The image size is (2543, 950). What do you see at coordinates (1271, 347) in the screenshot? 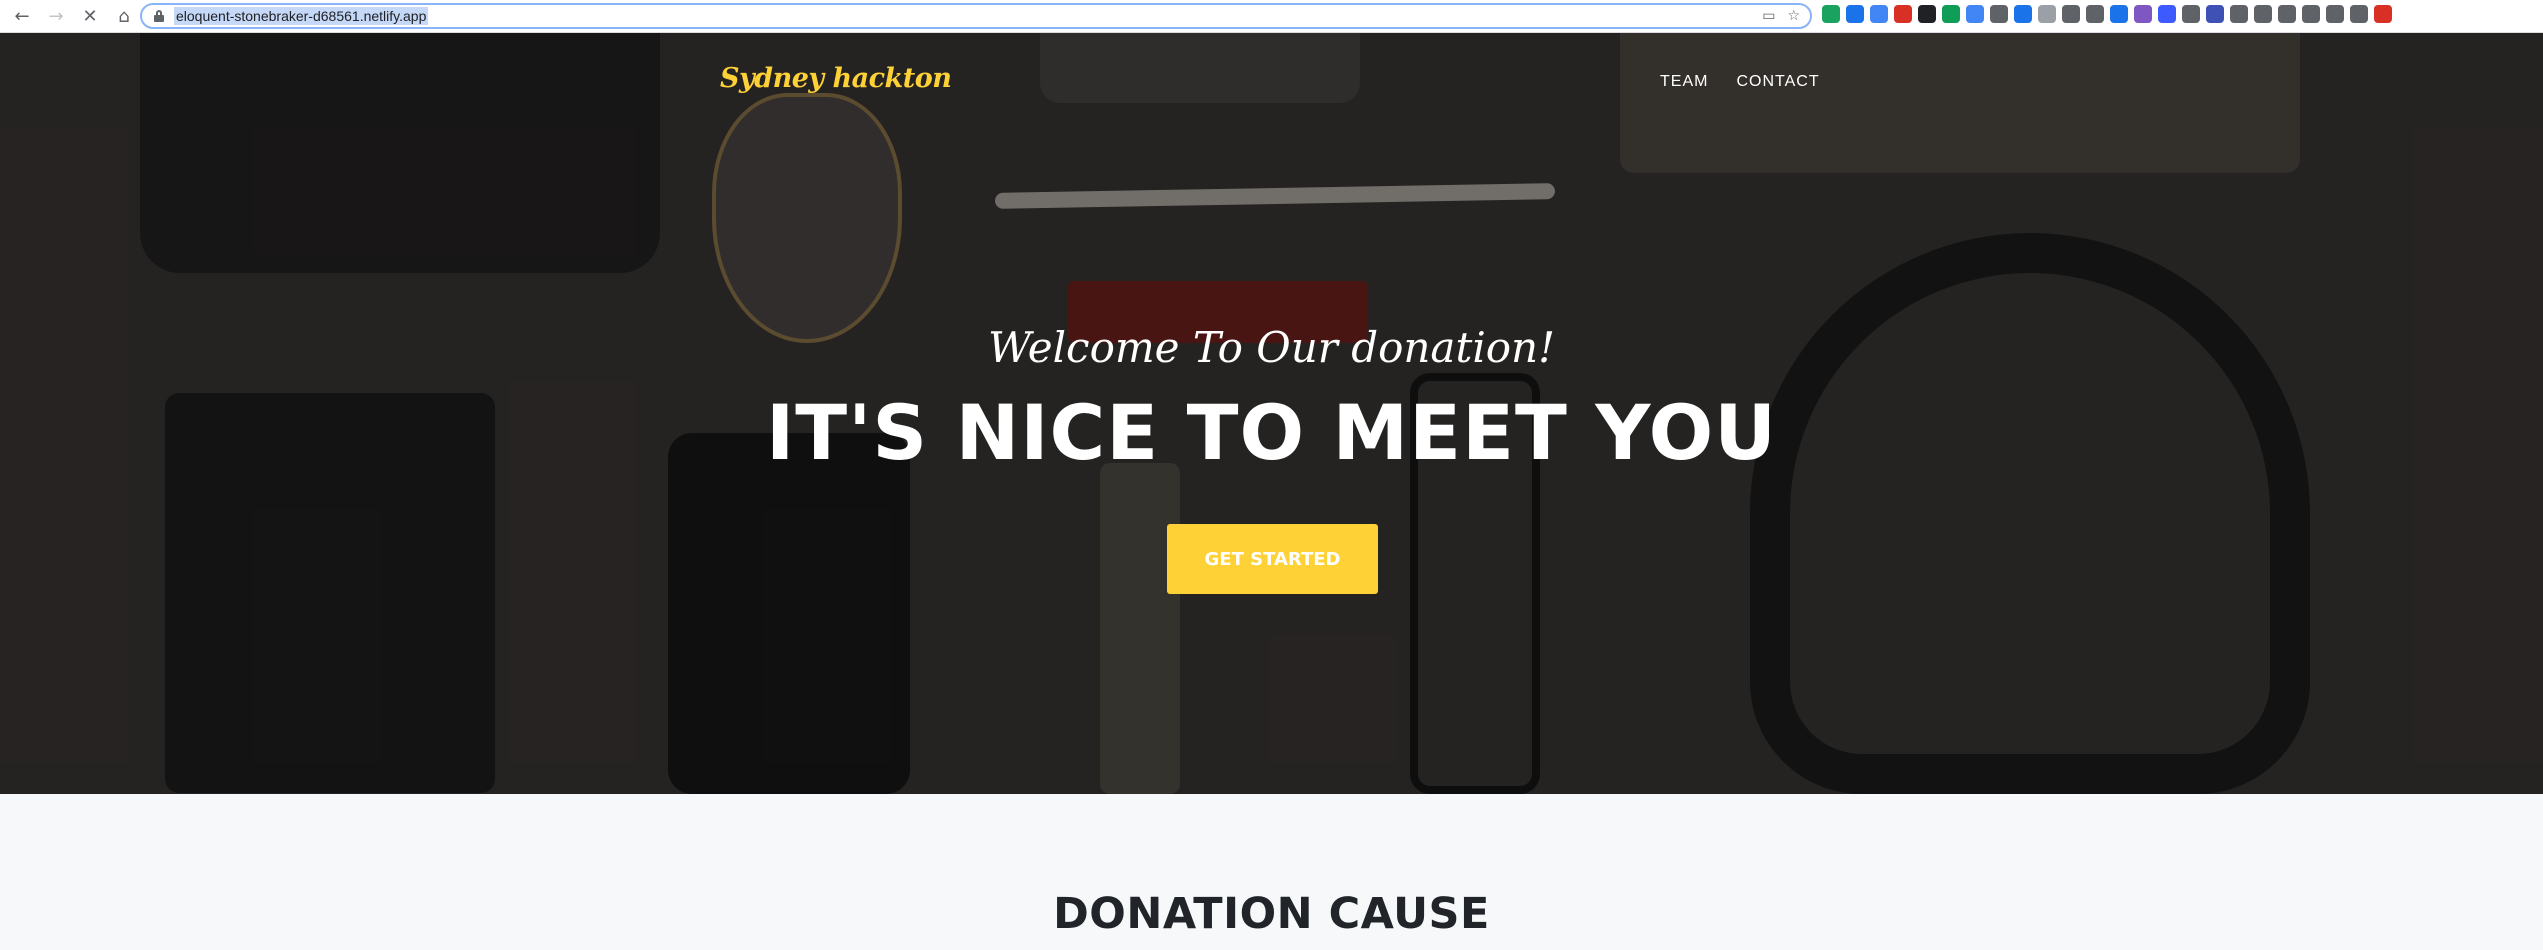
I see `hero-lead-in: Welcome To Our donation!` at bounding box center [1271, 347].